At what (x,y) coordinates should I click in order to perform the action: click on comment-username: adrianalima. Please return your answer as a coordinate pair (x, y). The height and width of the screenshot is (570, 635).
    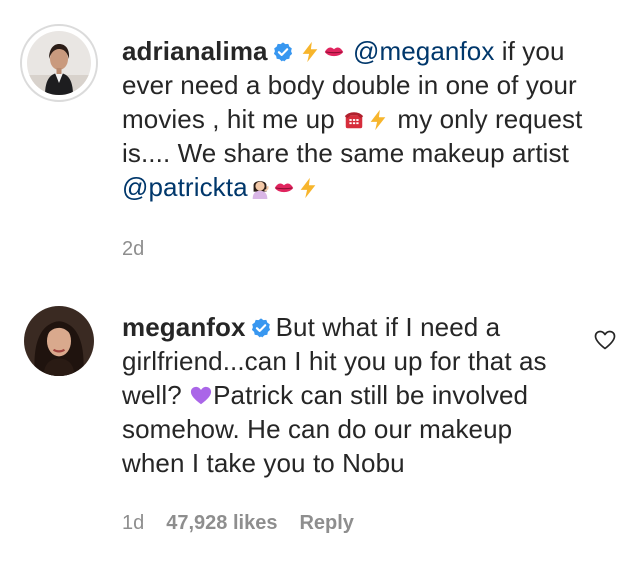
    Looking at the image, I should click on (195, 51).